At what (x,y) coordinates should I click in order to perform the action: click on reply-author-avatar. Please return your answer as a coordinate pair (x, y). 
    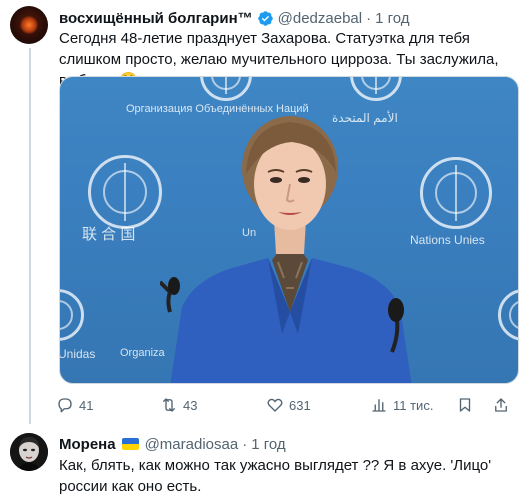
    Looking at the image, I should click on (29, 452).